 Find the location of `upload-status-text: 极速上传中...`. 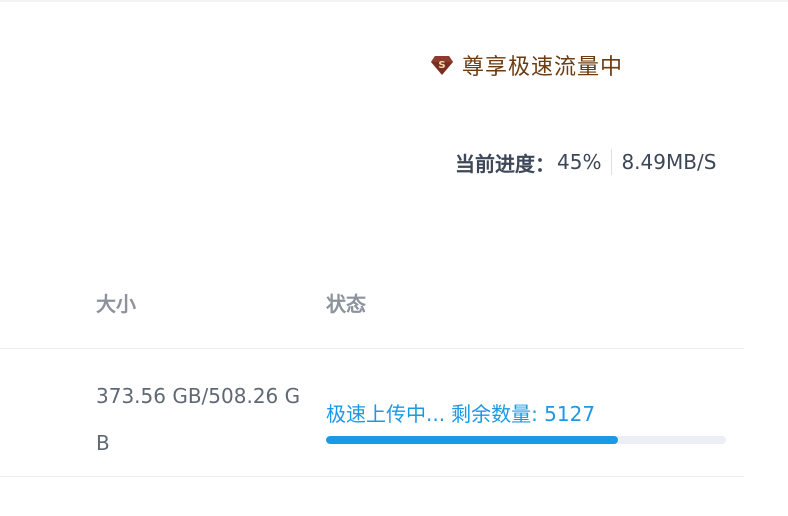

upload-status-text: 极速上传中... is located at coordinates (386, 414).